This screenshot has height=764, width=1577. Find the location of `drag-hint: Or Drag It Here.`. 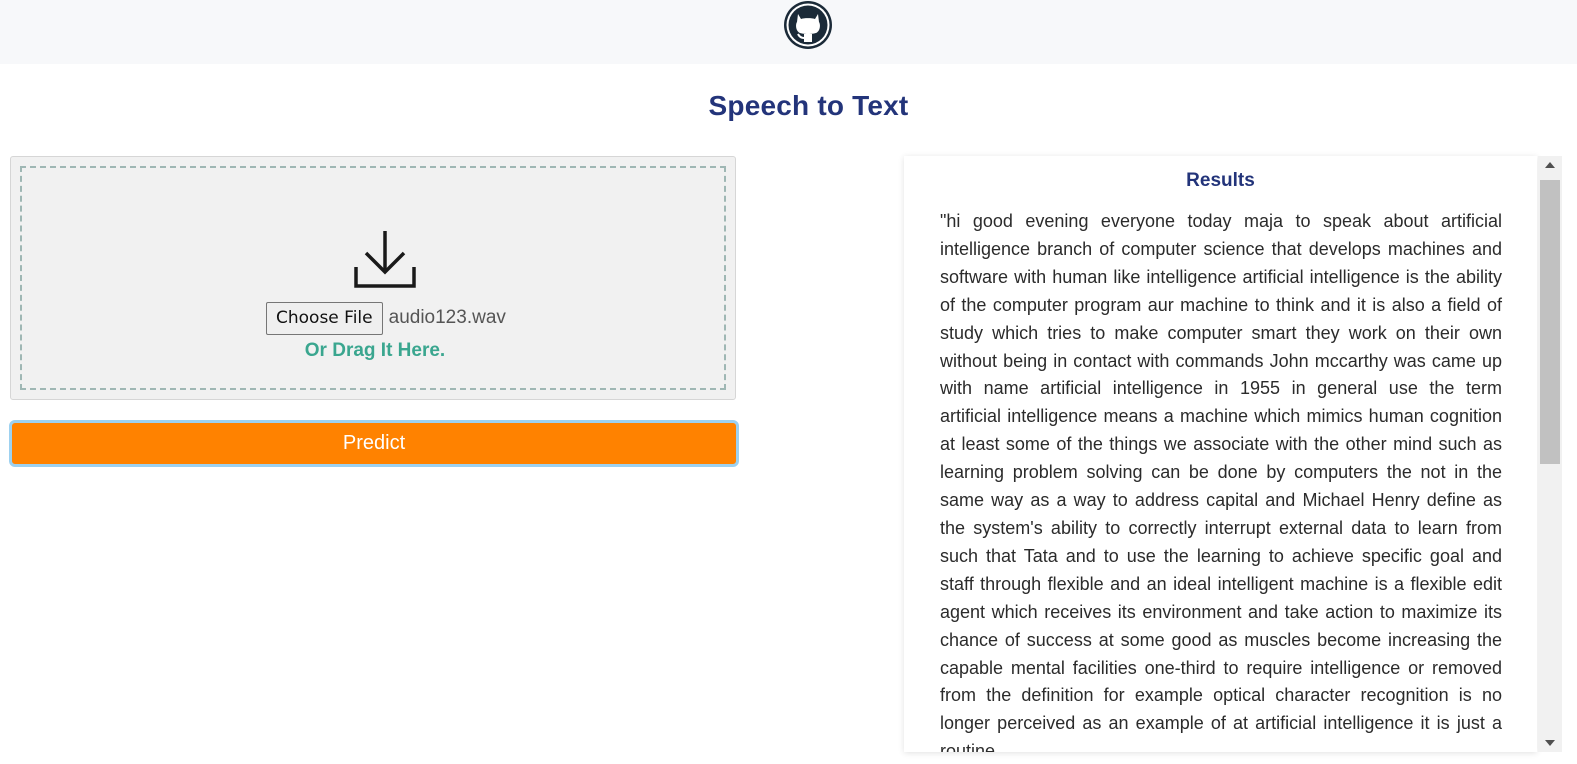

drag-hint: Or Drag It Here. is located at coordinates (375, 350).